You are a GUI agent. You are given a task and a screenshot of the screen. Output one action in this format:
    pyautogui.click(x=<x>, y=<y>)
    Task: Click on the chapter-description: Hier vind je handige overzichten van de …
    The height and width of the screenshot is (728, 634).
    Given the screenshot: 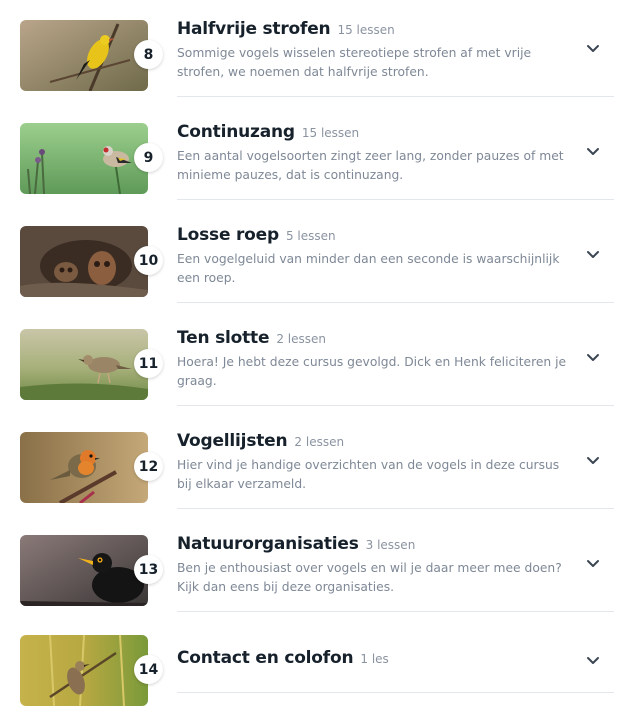 What is the action you would take?
    pyautogui.click(x=368, y=474)
    